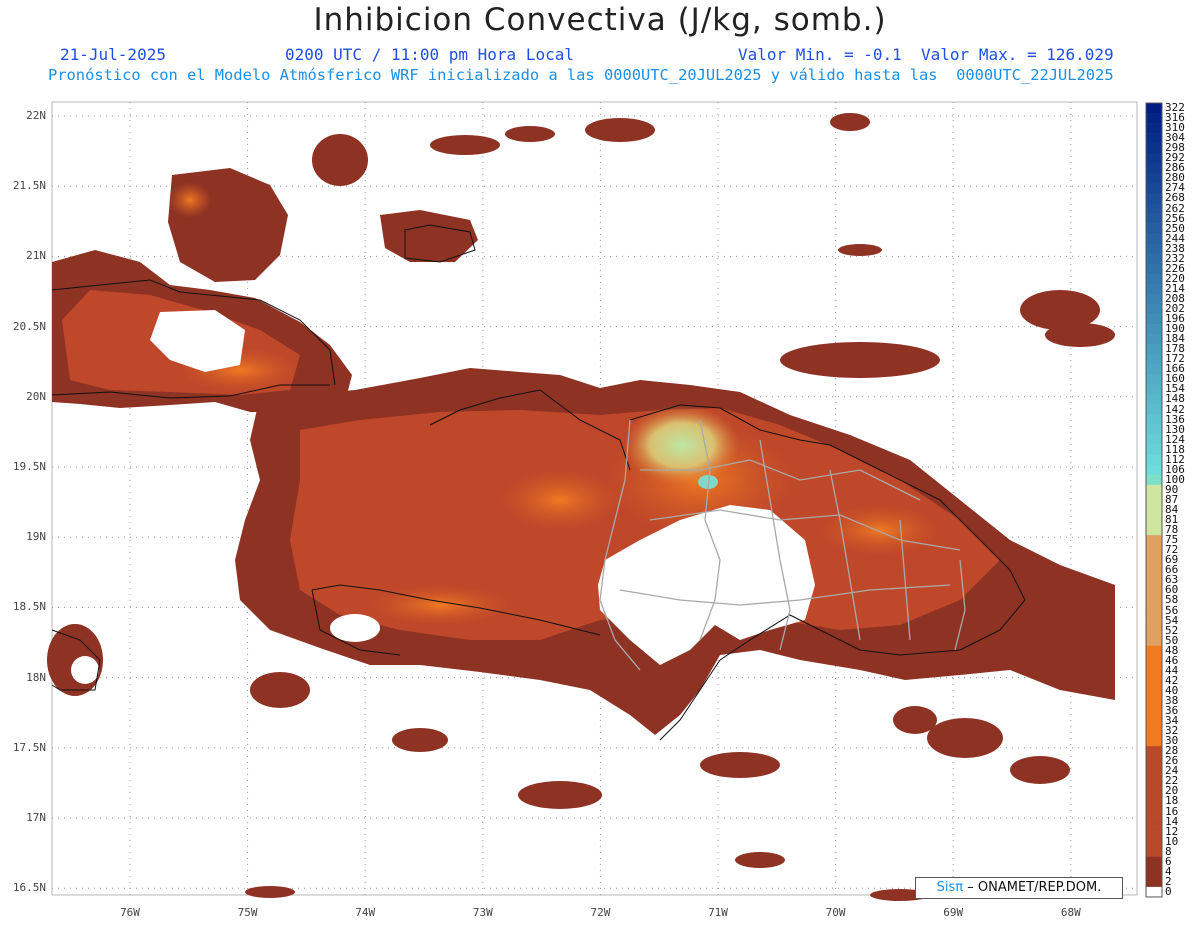 Image resolution: width=1200 pixels, height=927 pixels. Describe the element at coordinates (530, 134) in the screenshot. I see `field-bahamas-ne2` at that location.